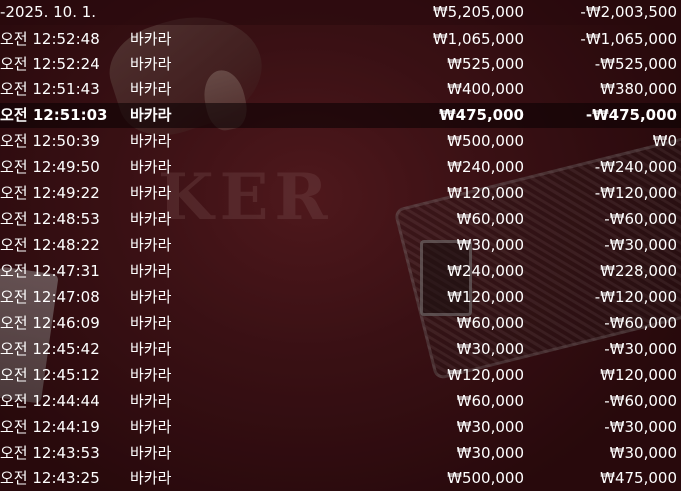 The image size is (681, 491). I want to click on row-time: 오전 12:48:22, so click(50, 245).